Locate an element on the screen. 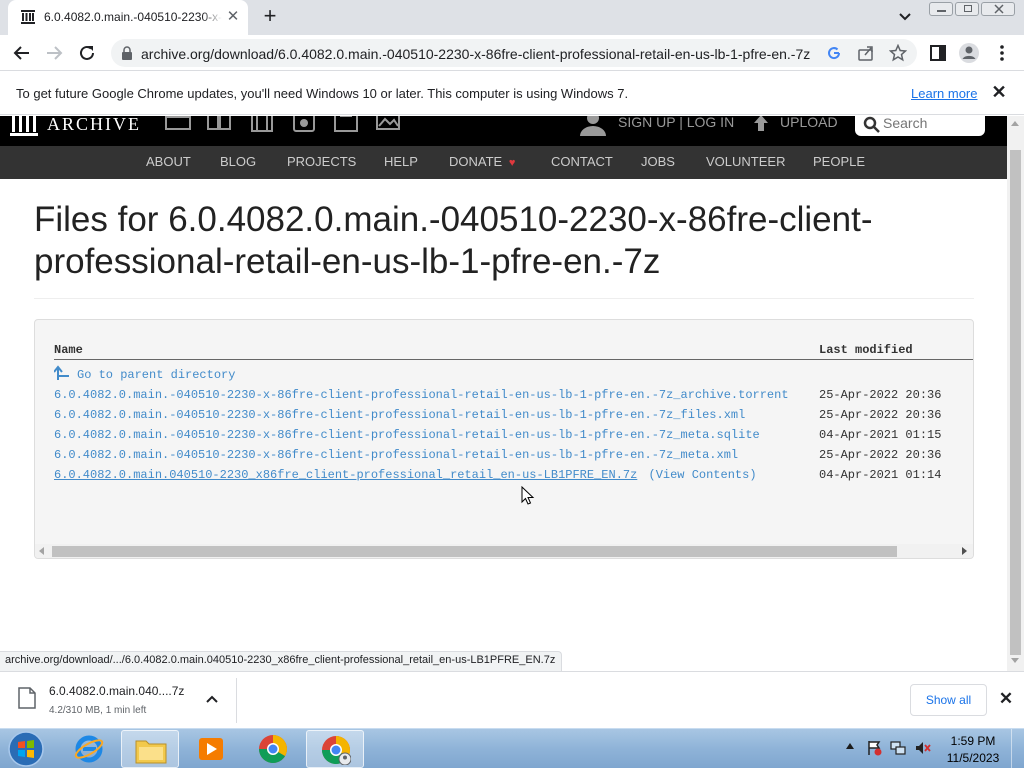 This screenshot has width=1024, height=769. taskbar-chrome-active is located at coordinates (335, 749).